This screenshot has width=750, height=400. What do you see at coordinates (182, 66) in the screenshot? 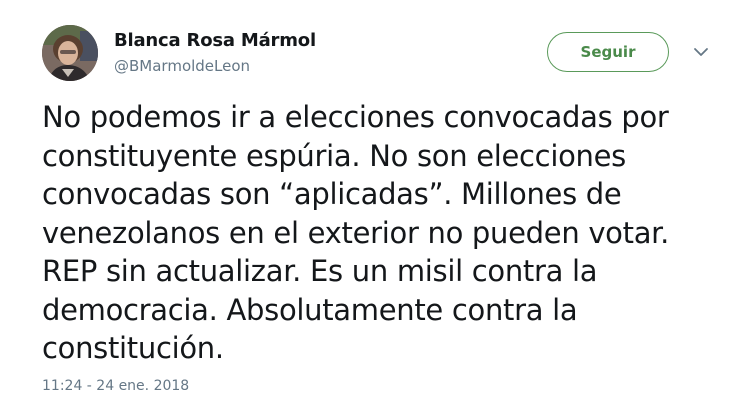
I see `author-handle: @BMarmoldeLeon` at bounding box center [182, 66].